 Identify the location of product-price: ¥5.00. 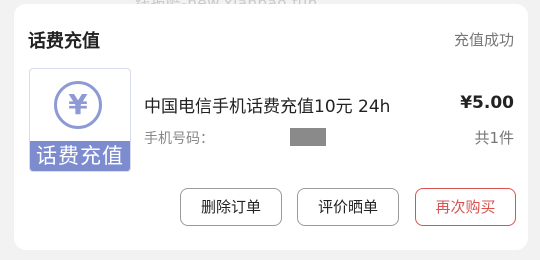
(487, 103).